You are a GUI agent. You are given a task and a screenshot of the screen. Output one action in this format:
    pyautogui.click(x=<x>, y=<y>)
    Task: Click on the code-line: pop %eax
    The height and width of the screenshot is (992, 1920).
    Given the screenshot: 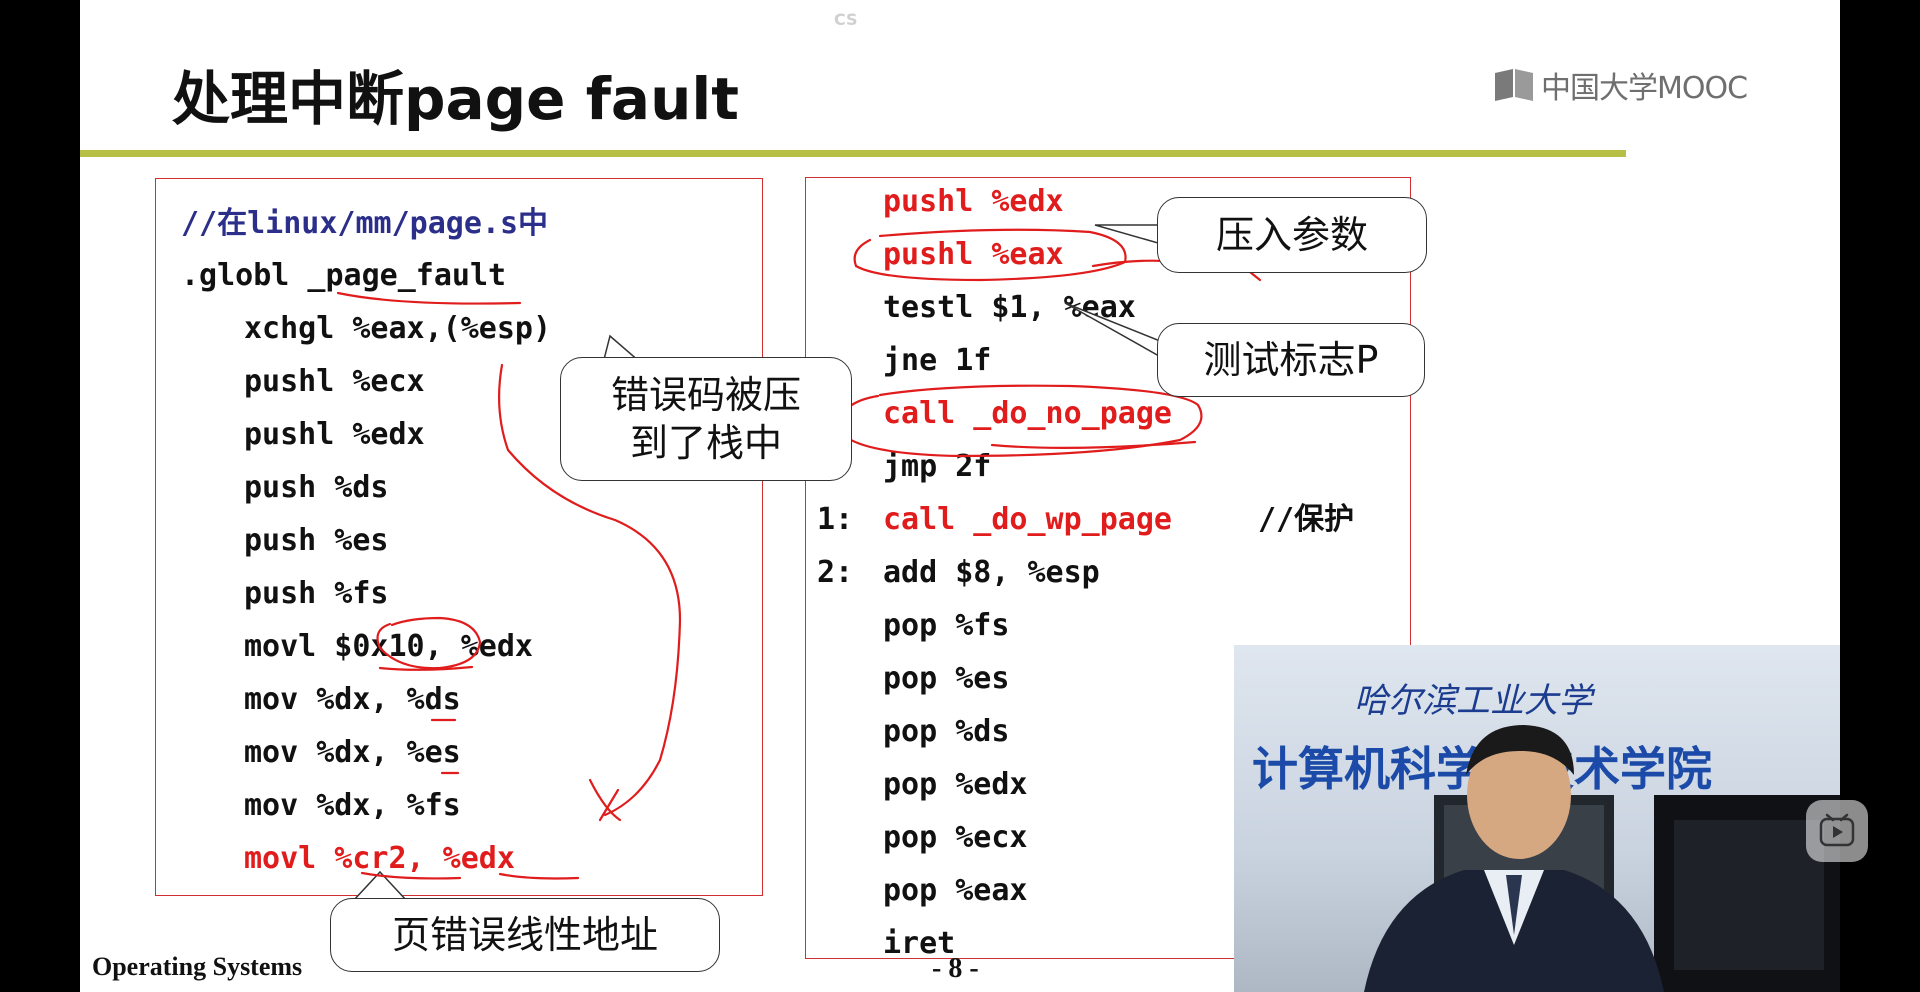 What is the action you would take?
    pyautogui.click(x=955, y=890)
    